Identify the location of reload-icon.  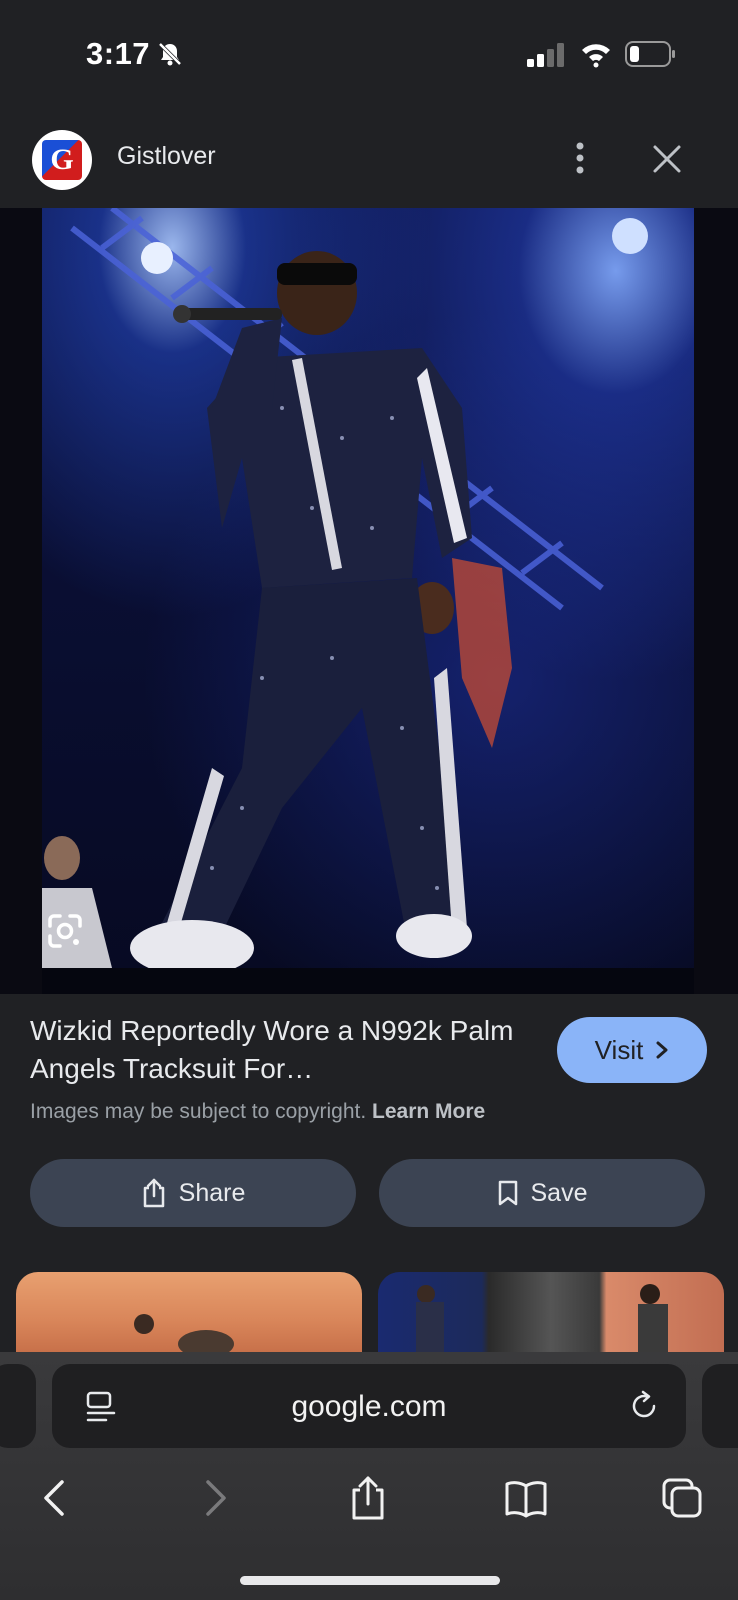
(644, 1406).